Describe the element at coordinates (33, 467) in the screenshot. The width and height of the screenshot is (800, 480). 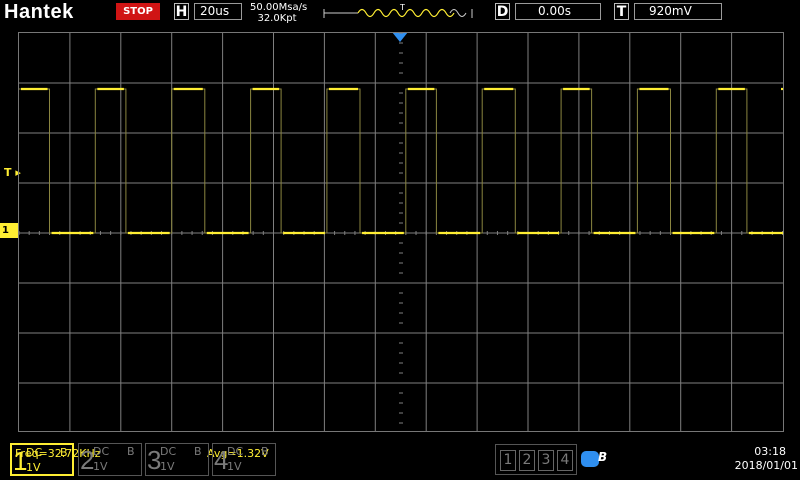
I see `channel1-scale: 1V` at that location.